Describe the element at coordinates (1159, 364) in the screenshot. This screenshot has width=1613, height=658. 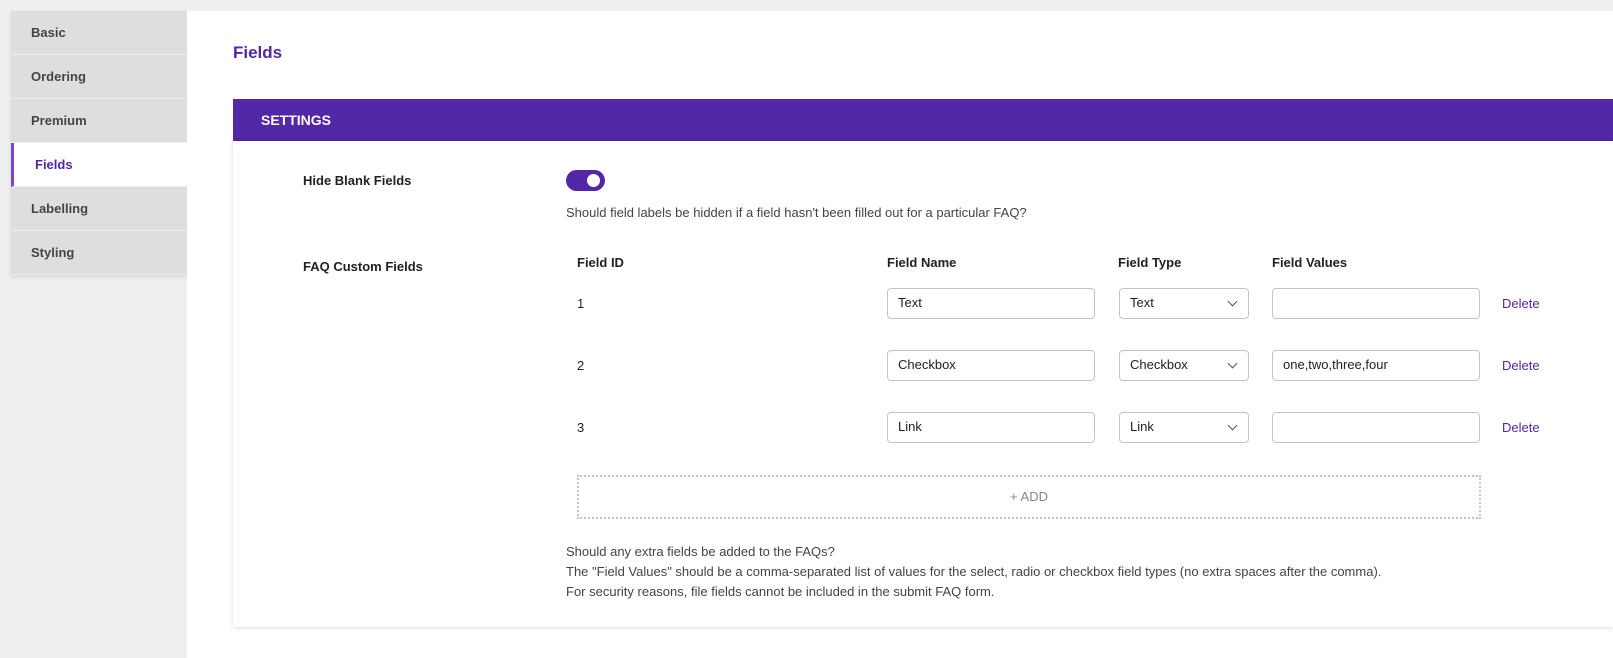
I see `field-type-value: Checkbox` at that location.